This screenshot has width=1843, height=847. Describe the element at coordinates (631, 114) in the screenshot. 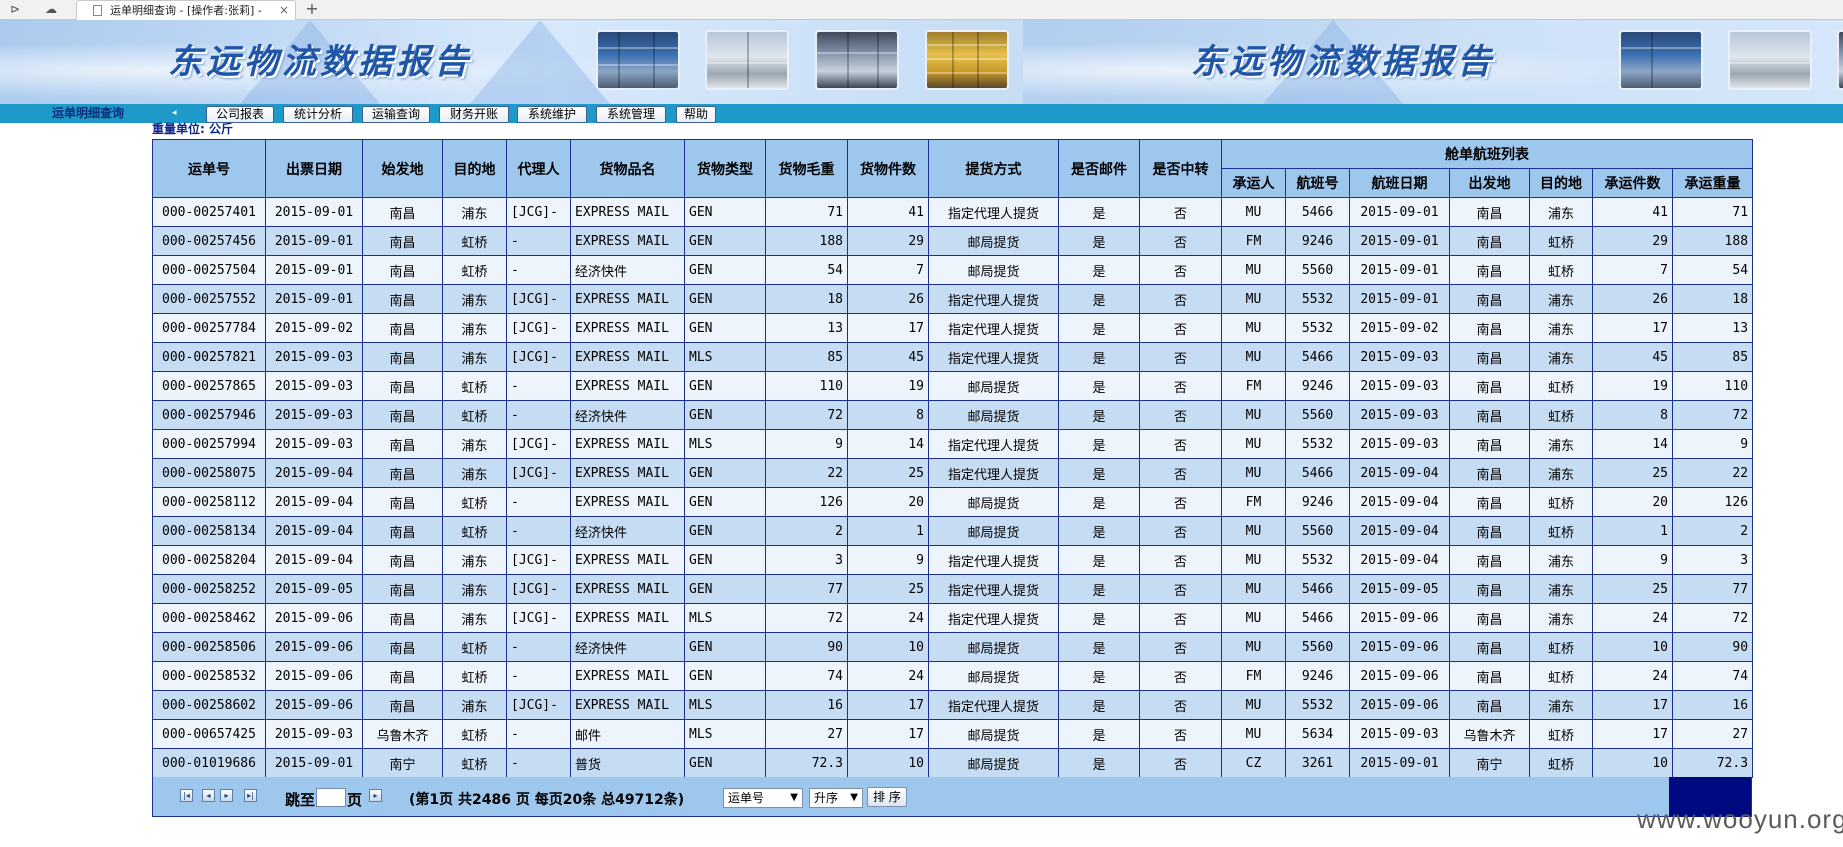

I see `menu-system-management: 系统管理` at that location.